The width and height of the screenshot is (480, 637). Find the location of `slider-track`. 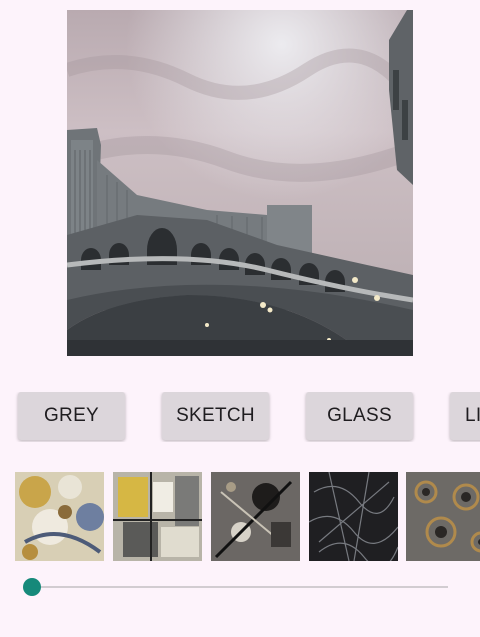

slider-track is located at coordinates (240, 587).